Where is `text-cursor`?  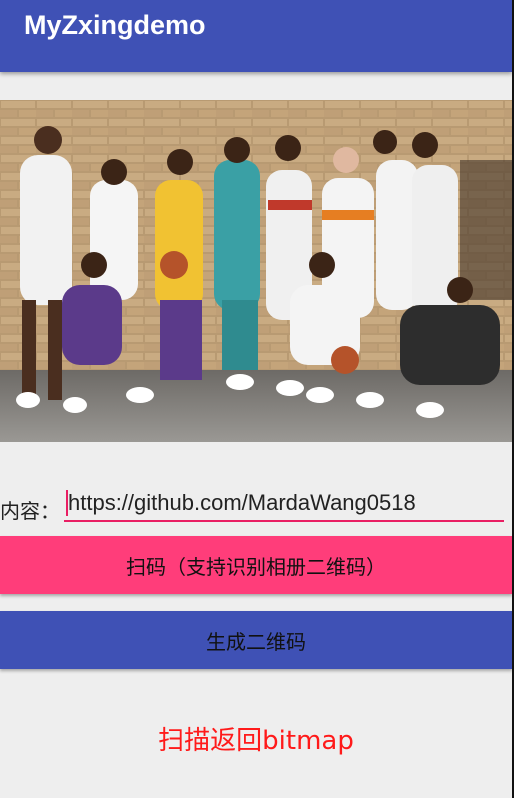
text-cursor is located at coordinates (67, 503).